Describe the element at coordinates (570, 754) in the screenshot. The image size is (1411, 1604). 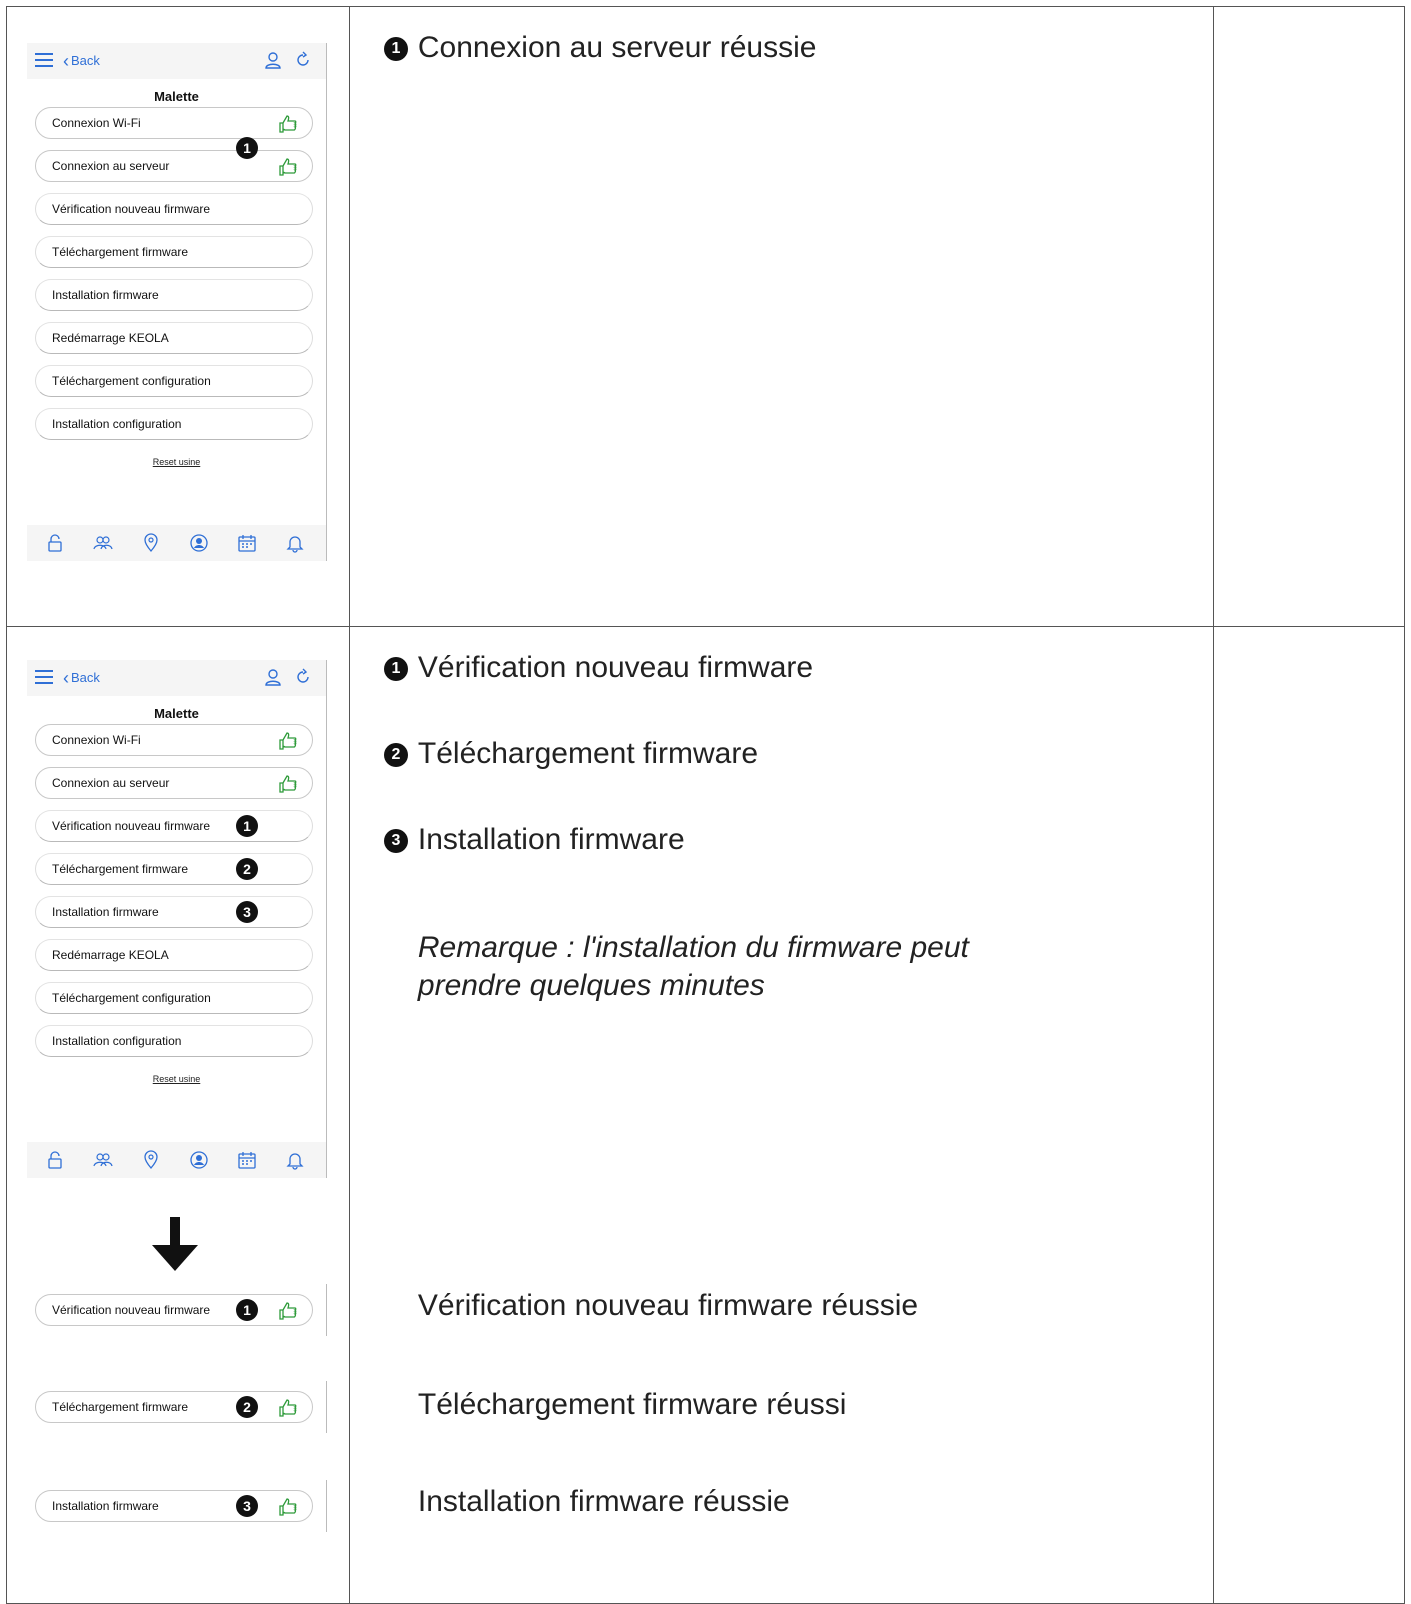
I see `note-firmware-download: 2 Téléchargement firmware` at that location.